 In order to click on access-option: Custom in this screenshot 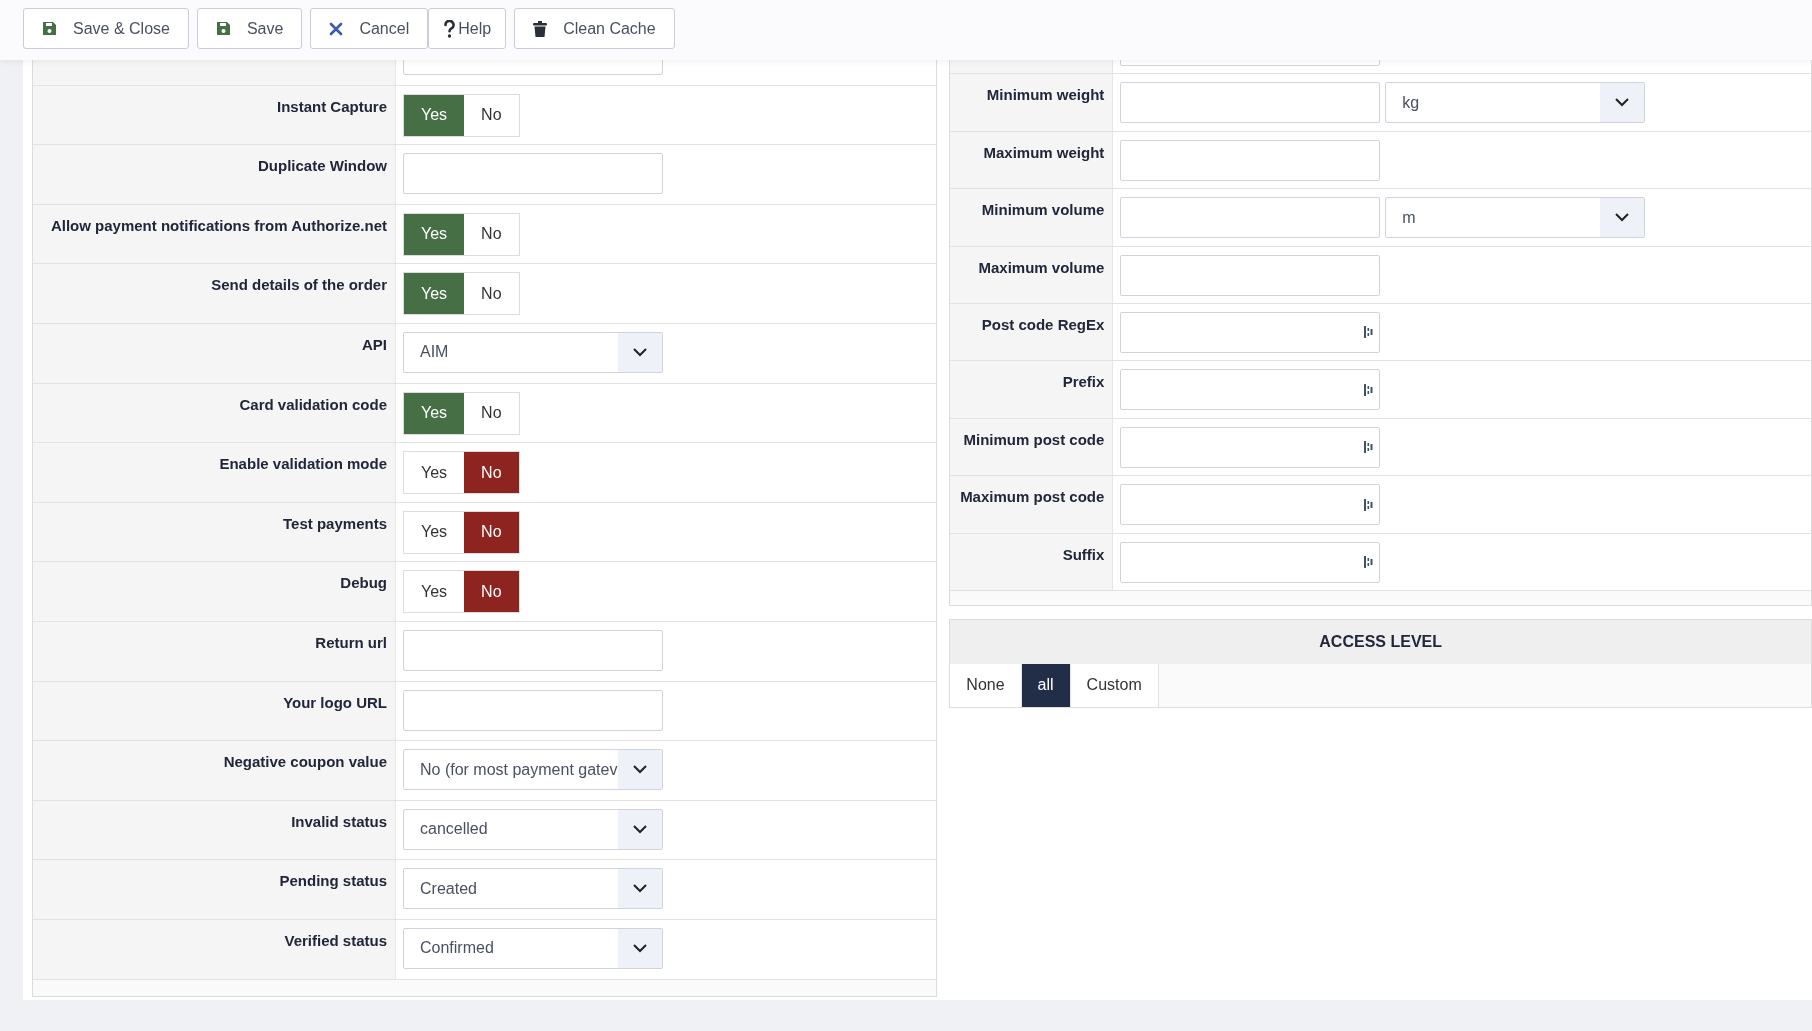, I will do `click(1114, 685)`.